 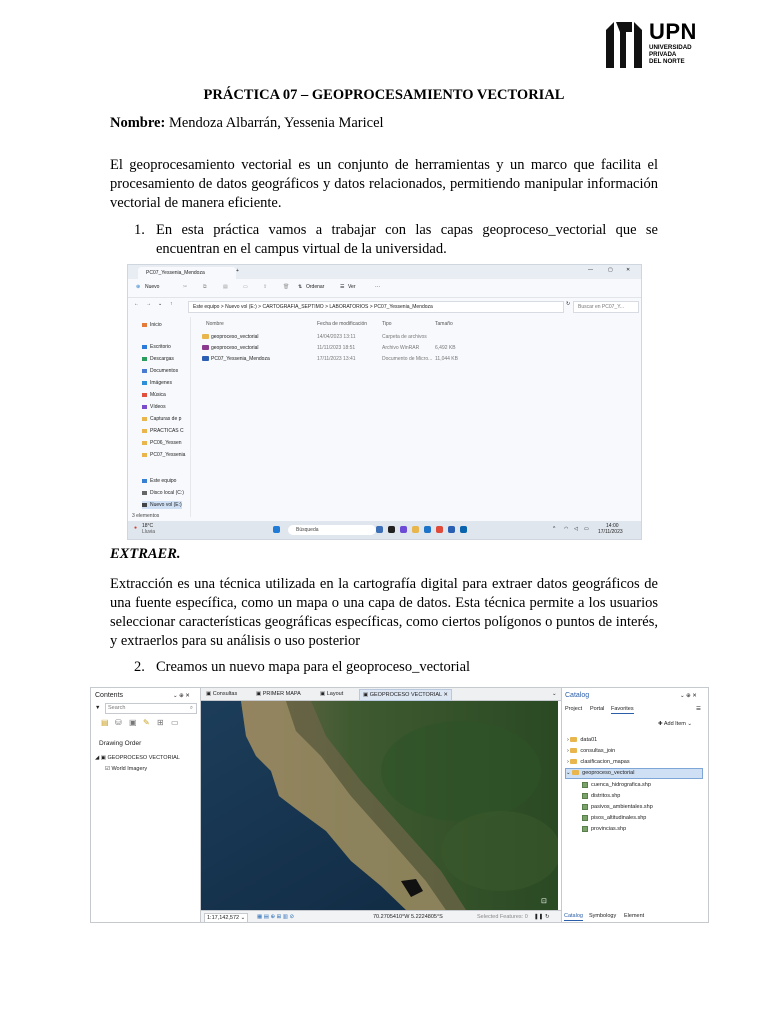 What do you see at coordinates (403, 529) in the screenshot?
I see `teams-icon` at bounding box center [403, 529].